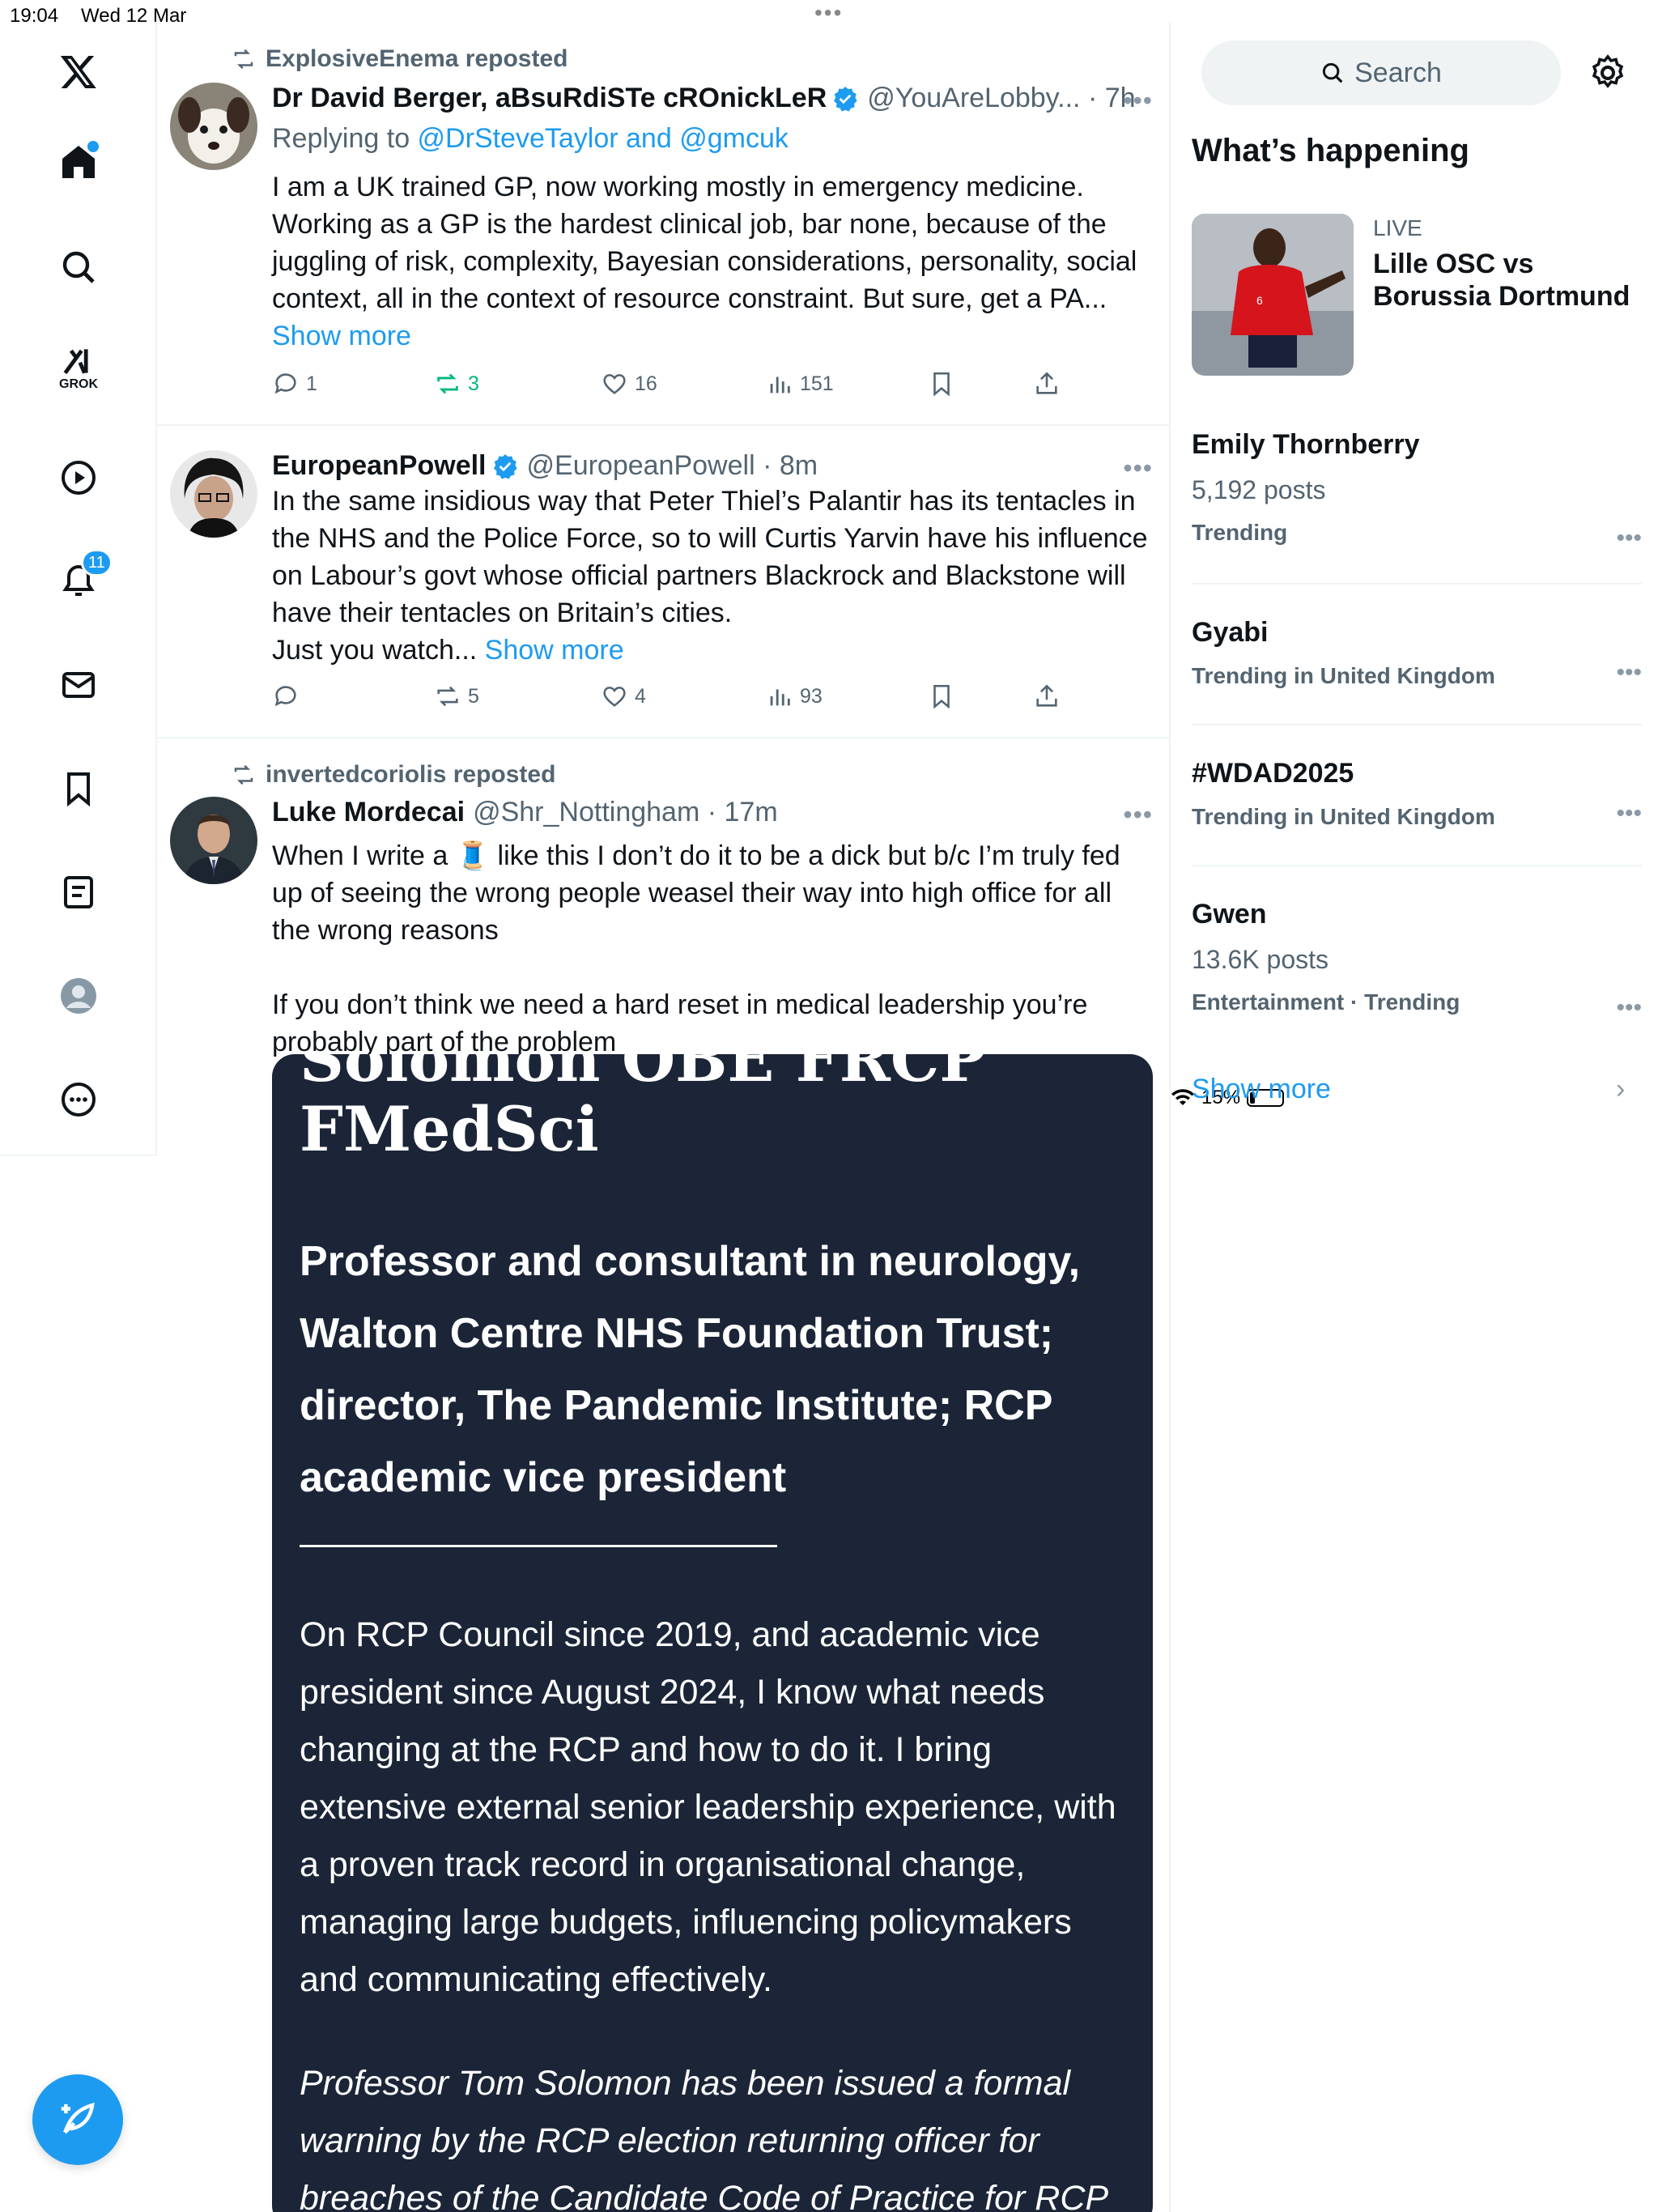  Describe the element at coordinates (78, 368) in the screenshot. I see `grok-icon: GROK` at that location.